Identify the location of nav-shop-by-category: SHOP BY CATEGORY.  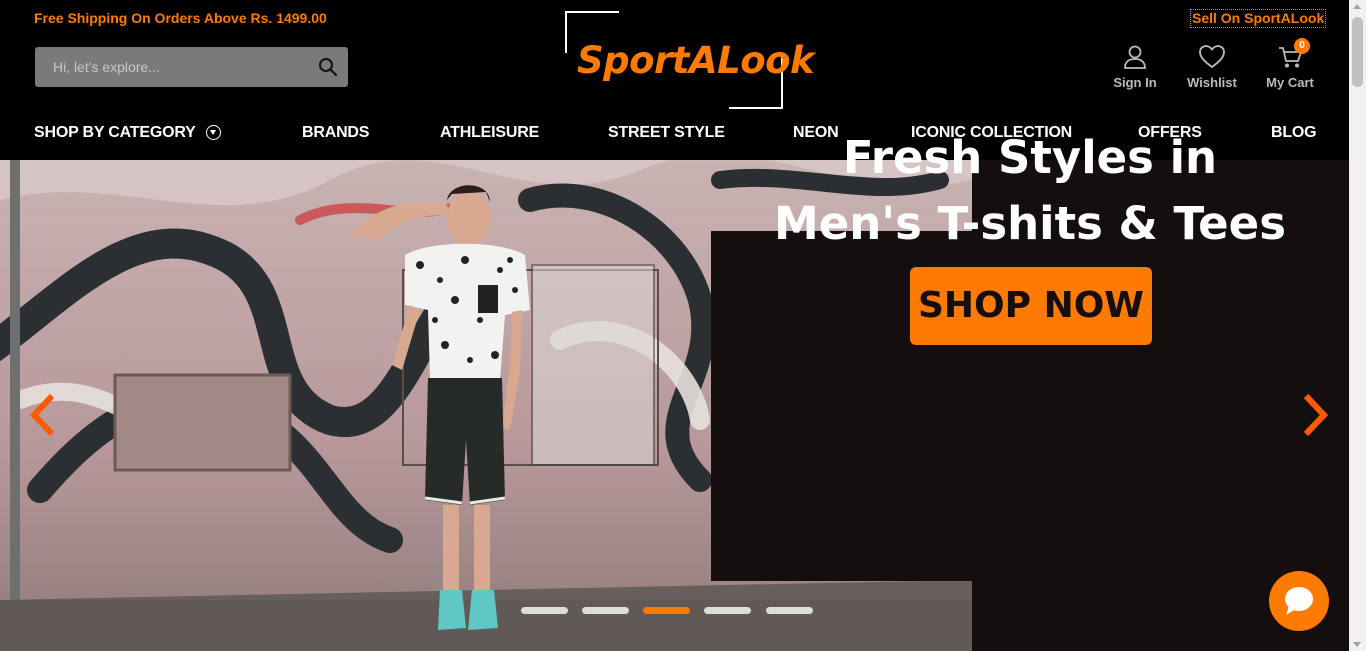
(127, 133).